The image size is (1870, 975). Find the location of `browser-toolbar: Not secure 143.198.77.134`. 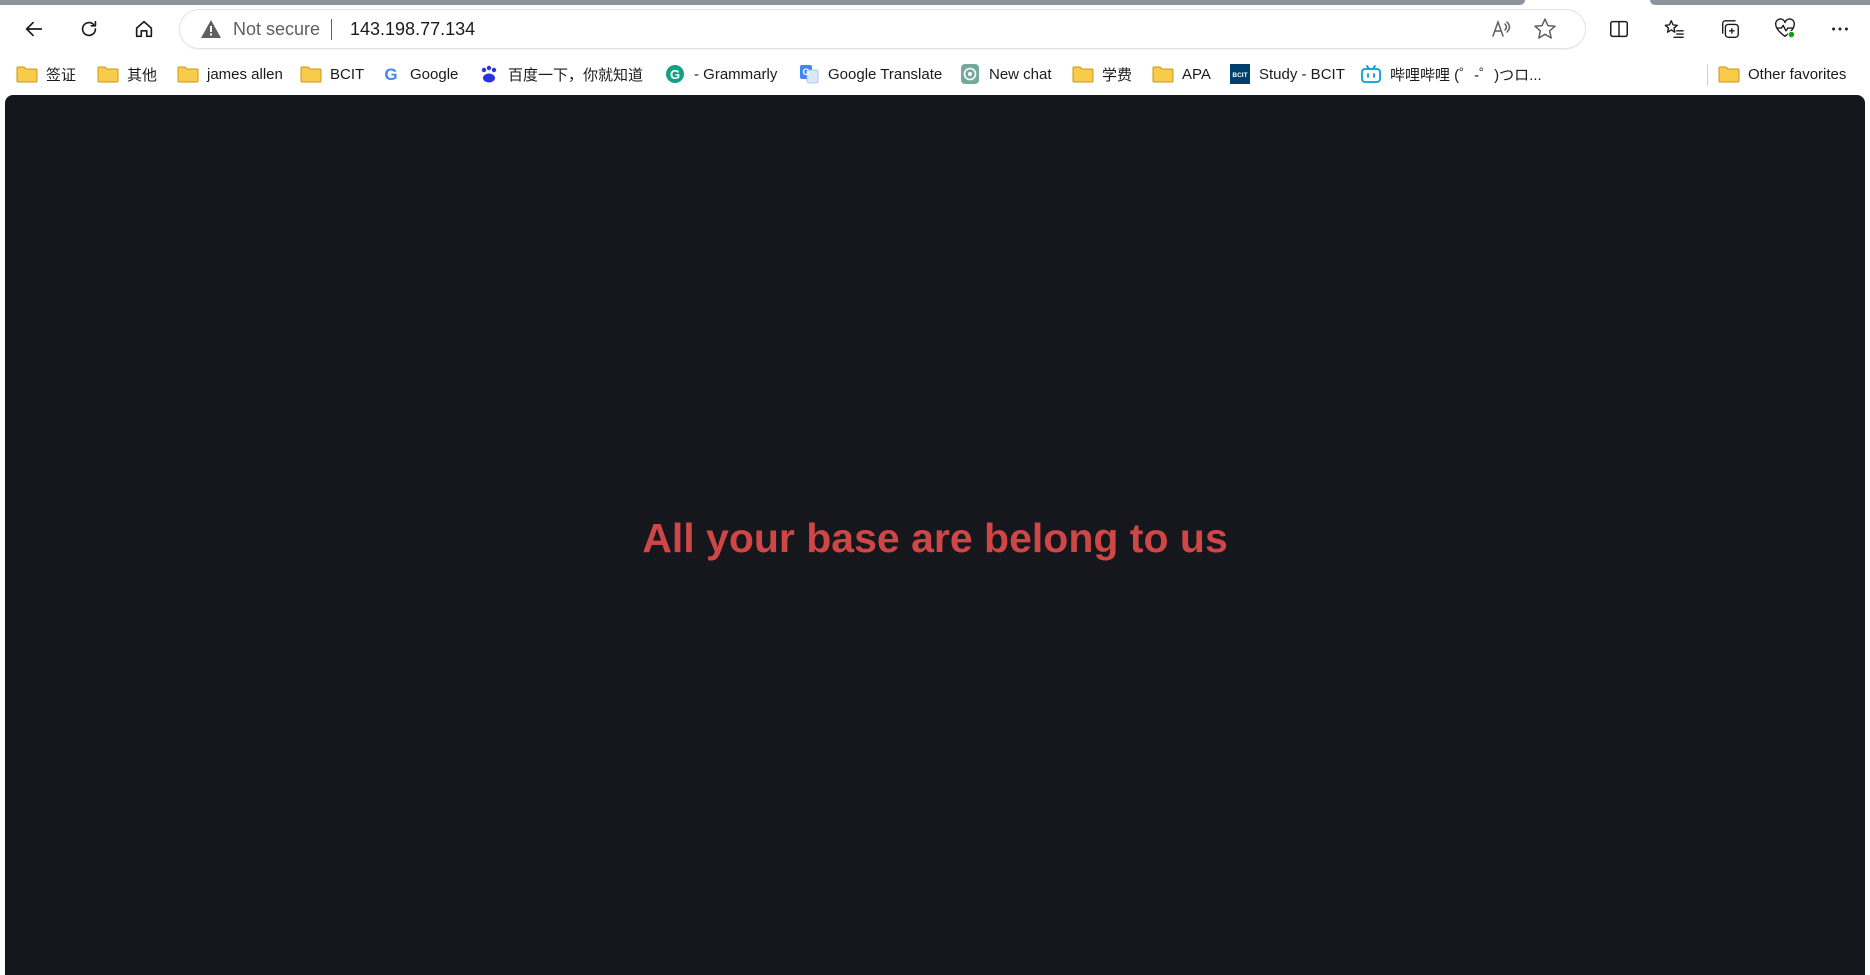

browser-toolbar: Not secure 143.198.77.134 is located at coordinates (935, 29).